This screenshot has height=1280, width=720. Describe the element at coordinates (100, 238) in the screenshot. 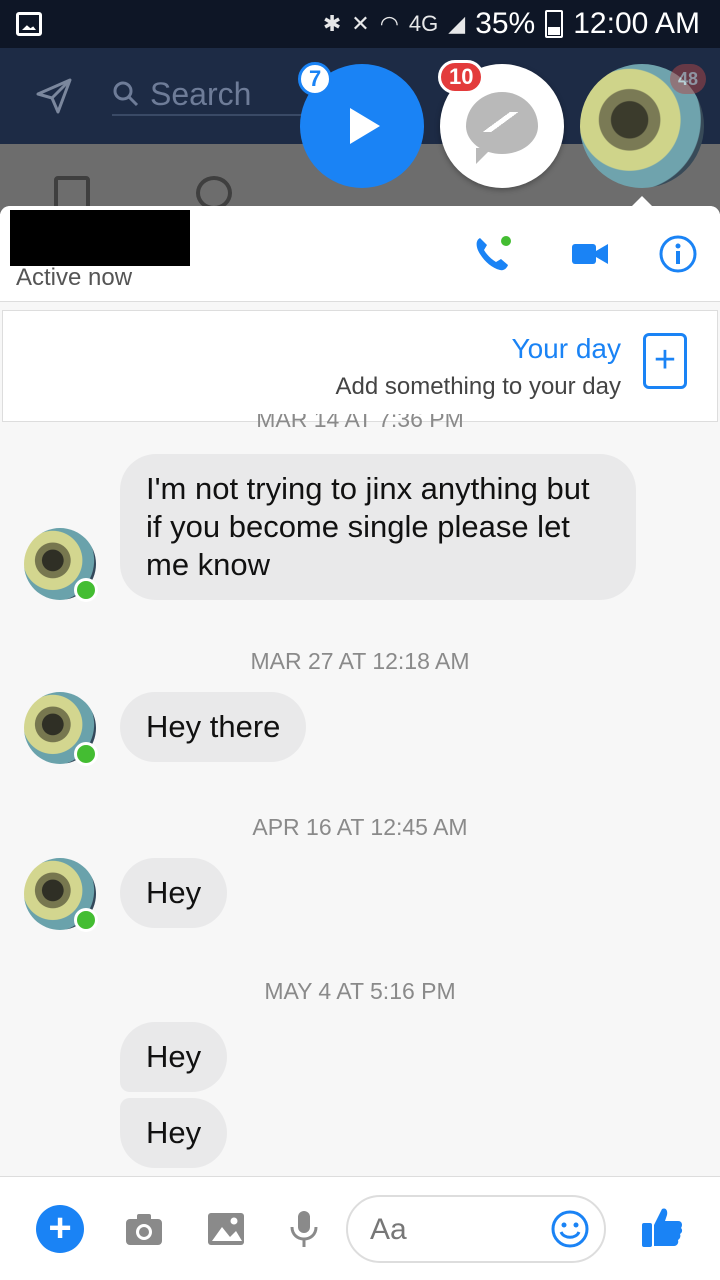

I see `contact-name-redacted` at that location.